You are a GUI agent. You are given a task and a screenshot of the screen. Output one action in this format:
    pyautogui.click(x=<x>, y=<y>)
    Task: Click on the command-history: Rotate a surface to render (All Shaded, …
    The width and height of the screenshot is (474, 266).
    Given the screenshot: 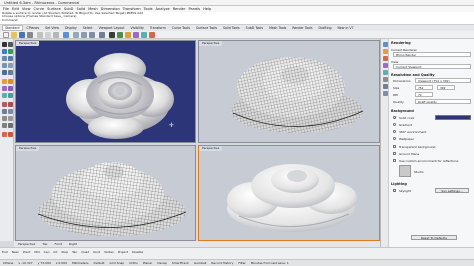 What is the action you would take?
    pyautogui.click(x=237, y=18)
    